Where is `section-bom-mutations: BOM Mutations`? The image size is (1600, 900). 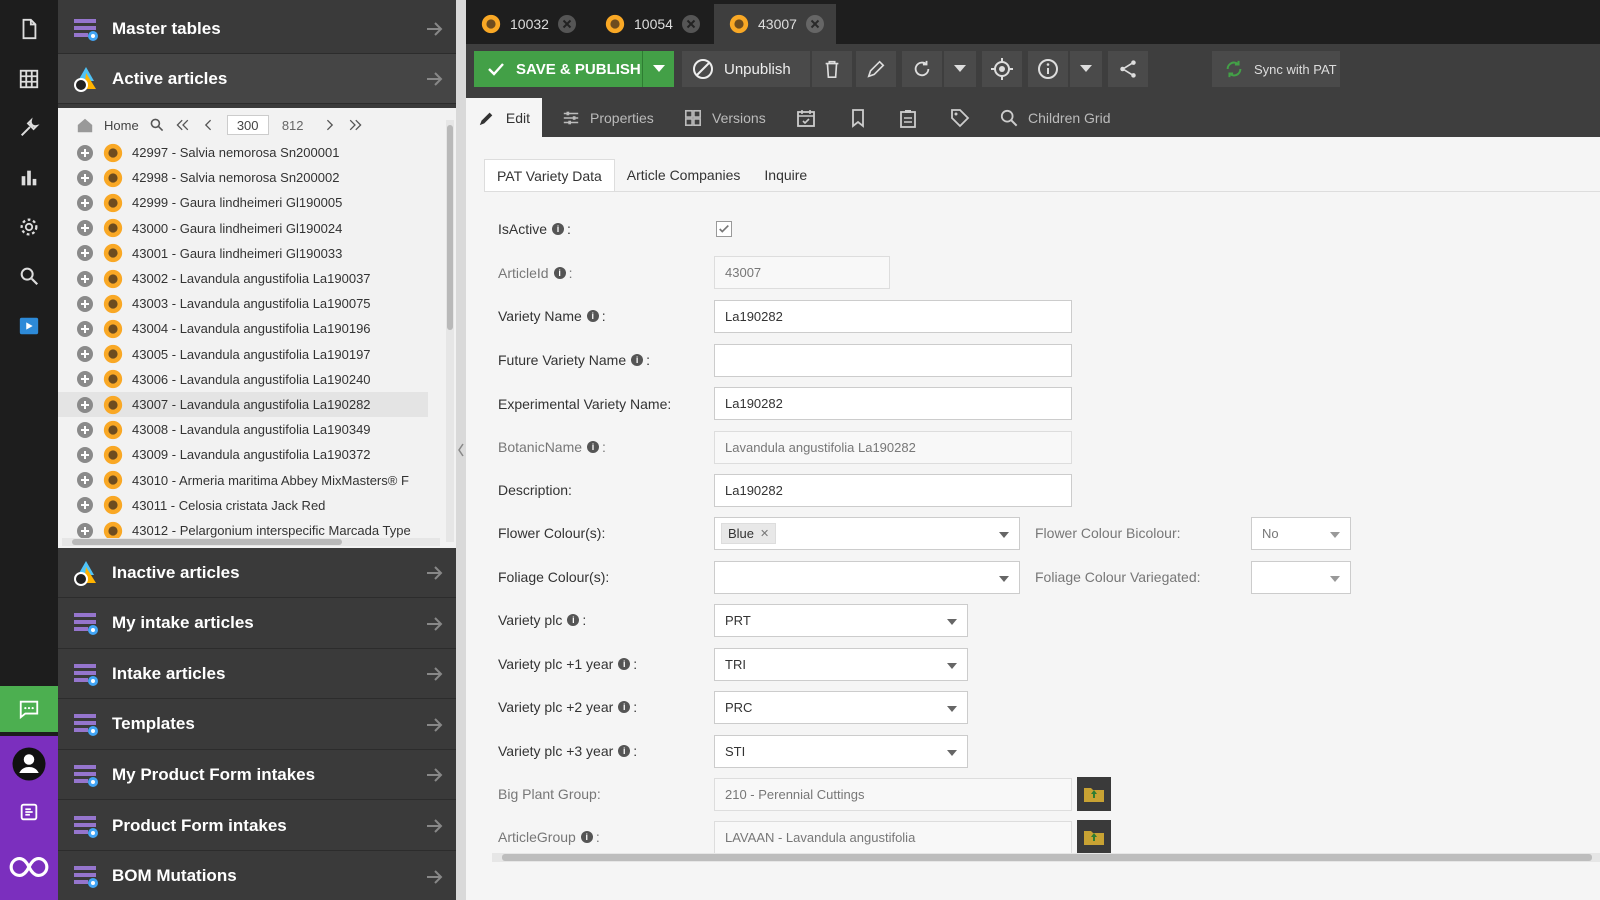
section-bom-mutations: BOM Mutations is located at coordinates (257, 876).